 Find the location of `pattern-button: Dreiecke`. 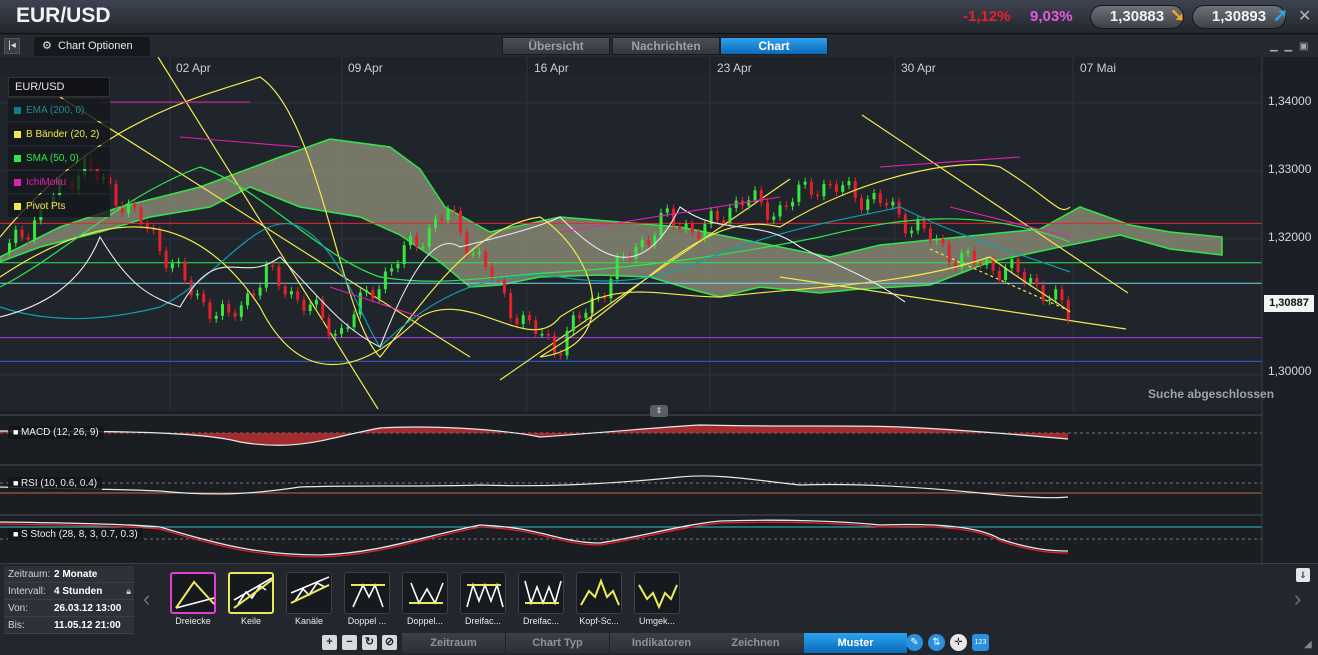

pattern-button: Dreiecke is located at coordinates (193, 599).